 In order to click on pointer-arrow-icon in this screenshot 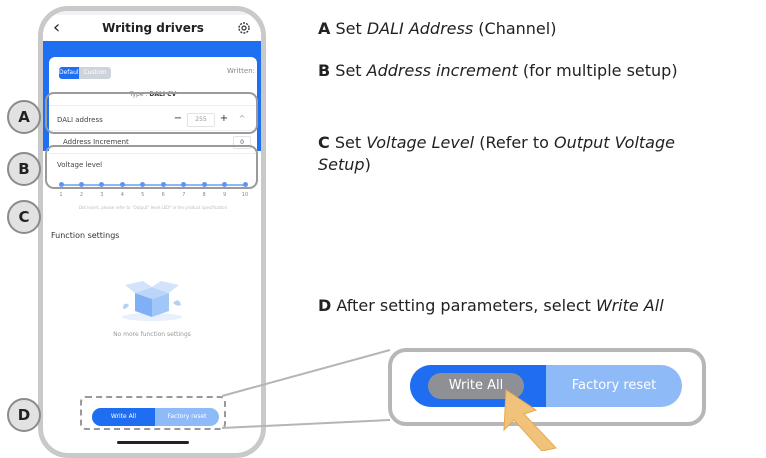, I will do `click(530, 420)`.